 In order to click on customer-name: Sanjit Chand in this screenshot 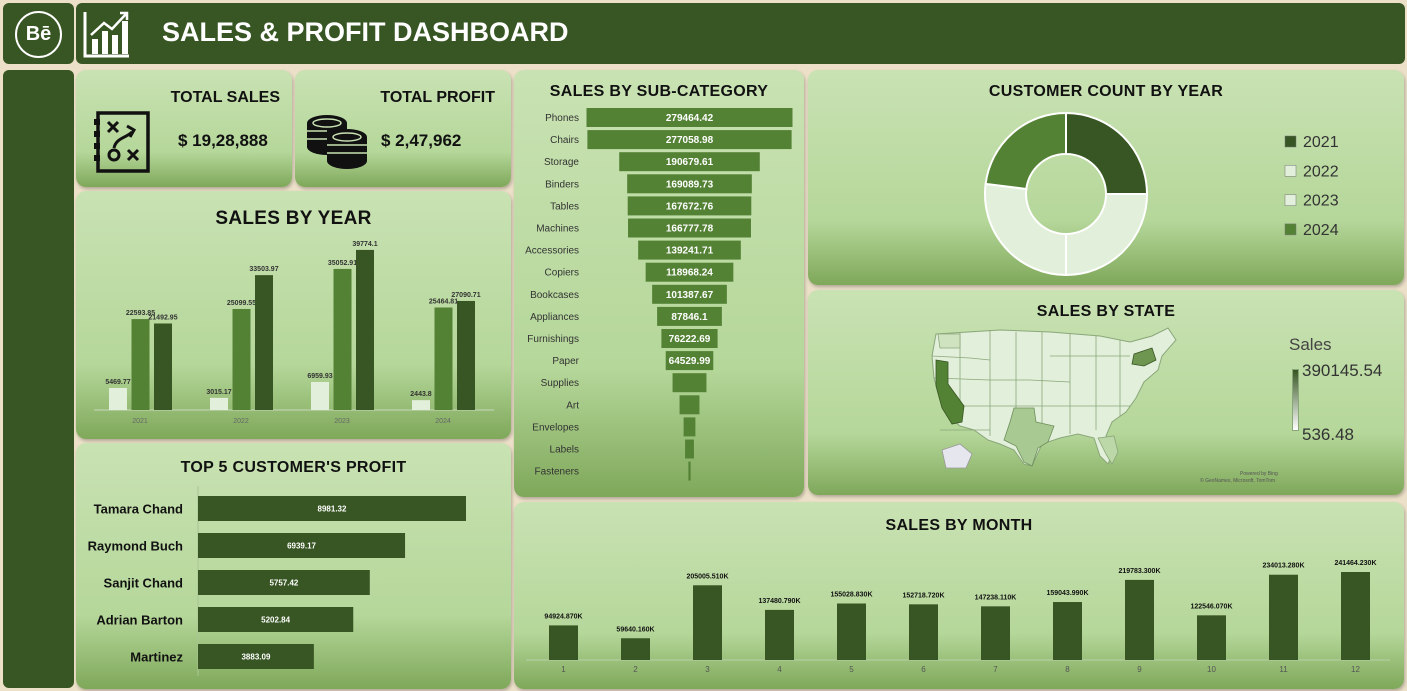, I will do `click(144, 583)`.